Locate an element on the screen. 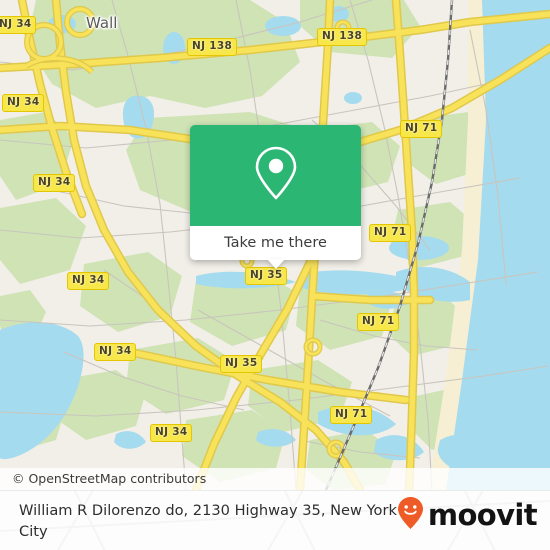 This screenshot has width=550, height=550. moovit-pin-smiley-icon is located at coordinates (410, 515).